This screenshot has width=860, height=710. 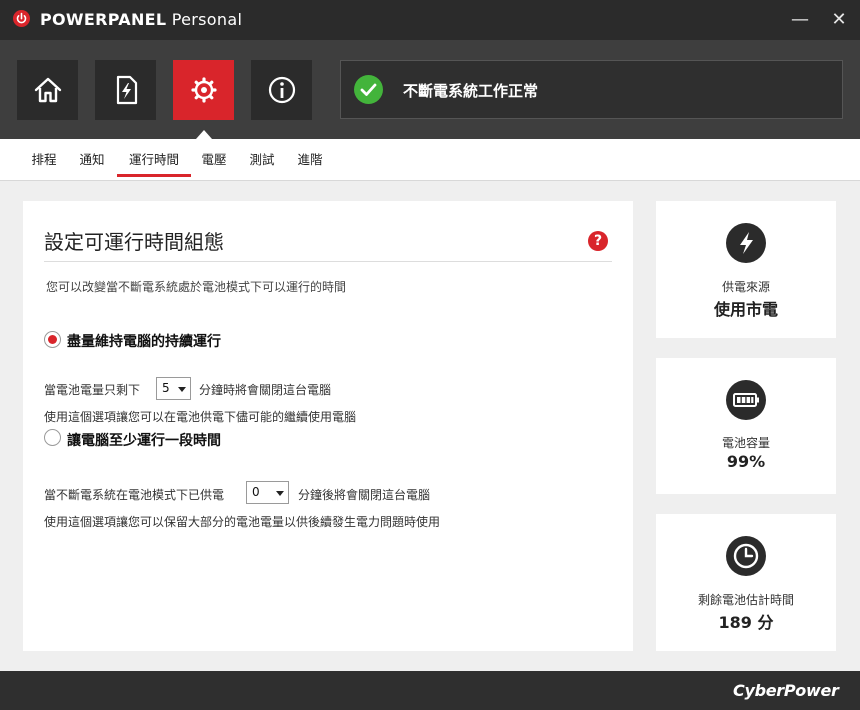 What do you see at coordinates (92, 390) in the screenshot?
I see `option-max-runtime-text-before: 當電池電量只剩下` at bounding box center [92, 390].